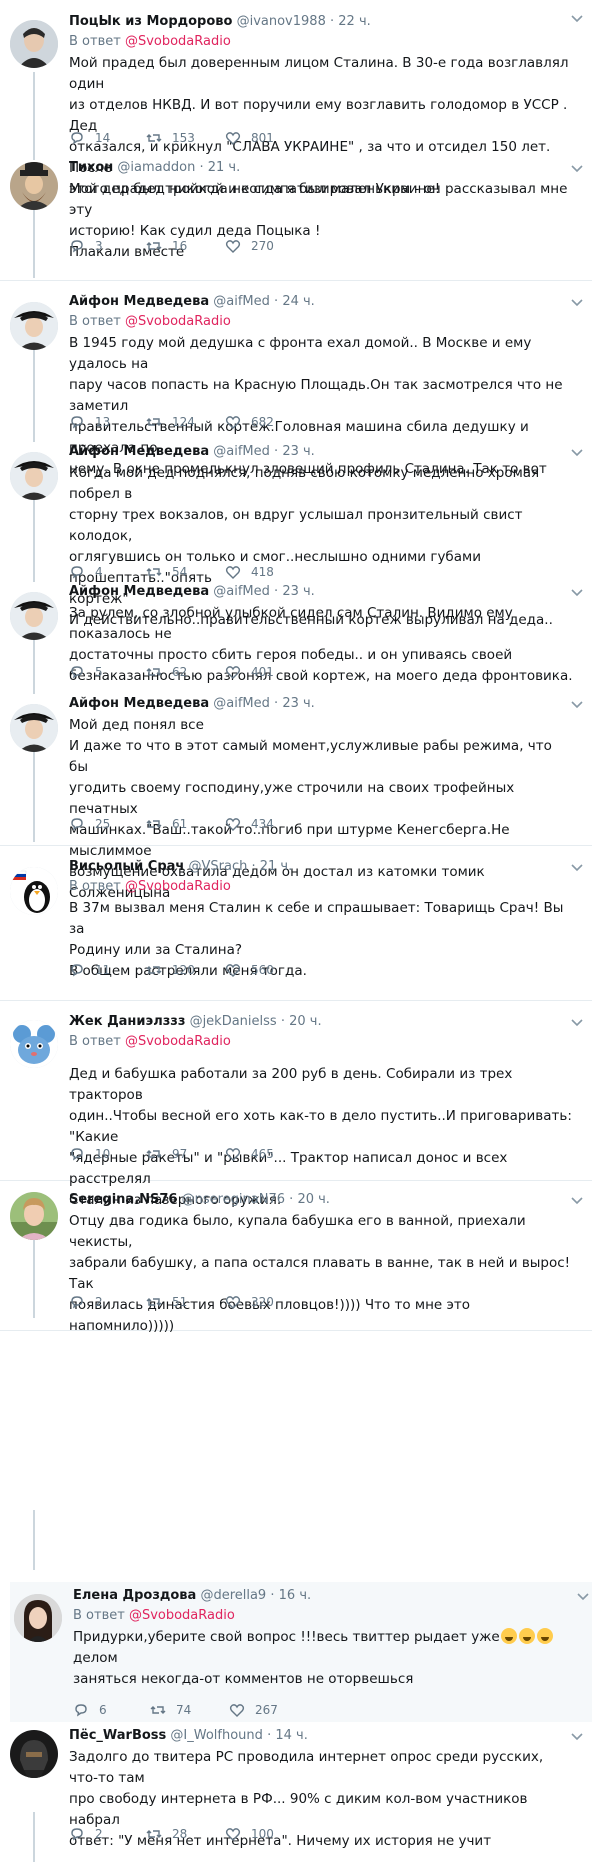 This screenshot has height=1862, width=592. Describe the element at coordinates (117, 1735) in the screenshot. I see `author-name: Пёс_WarBoss` at that location.